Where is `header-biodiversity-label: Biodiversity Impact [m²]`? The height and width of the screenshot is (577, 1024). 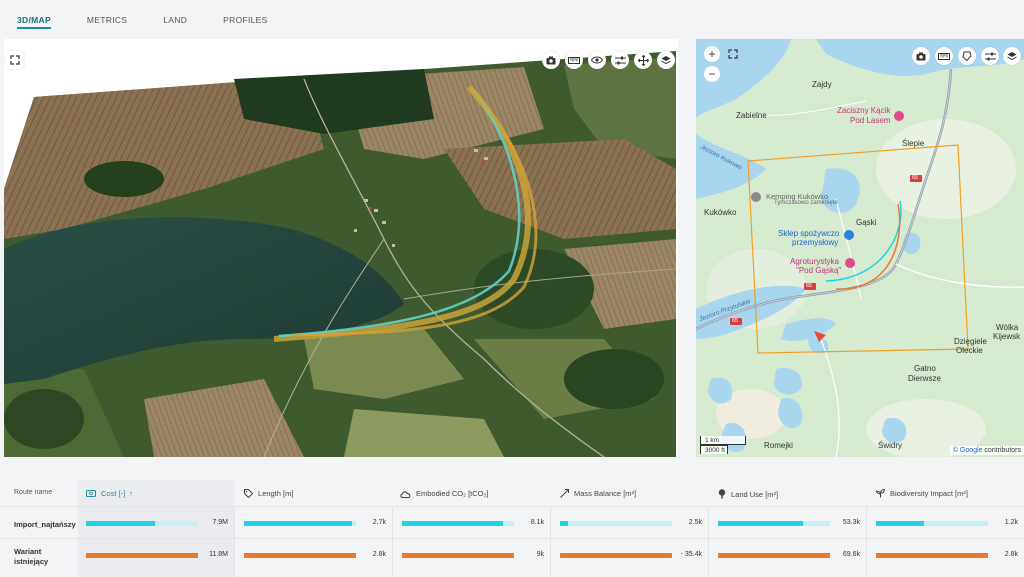 header-biodiversity-label: Biodiversity Impact [m²] is located at coordinates (929, 493).